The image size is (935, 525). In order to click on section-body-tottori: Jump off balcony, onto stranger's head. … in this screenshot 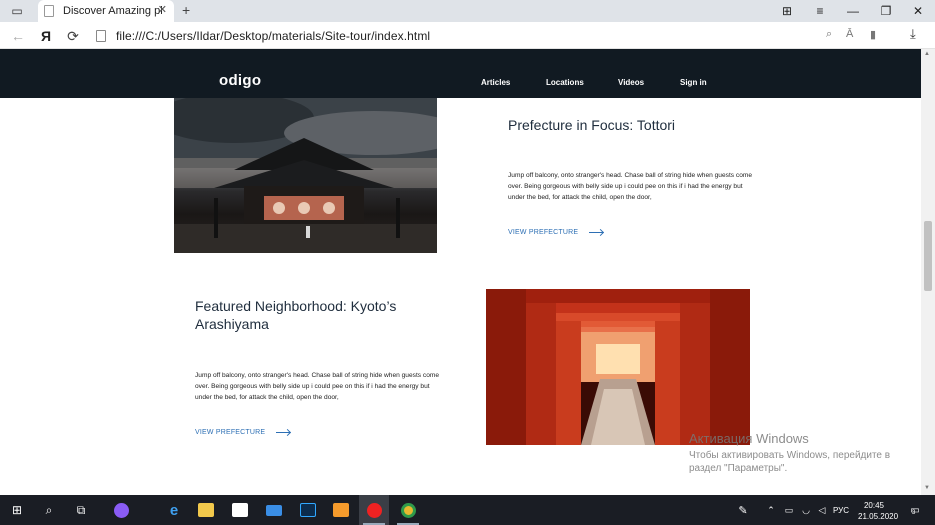, I will do `click(630, 186)`.